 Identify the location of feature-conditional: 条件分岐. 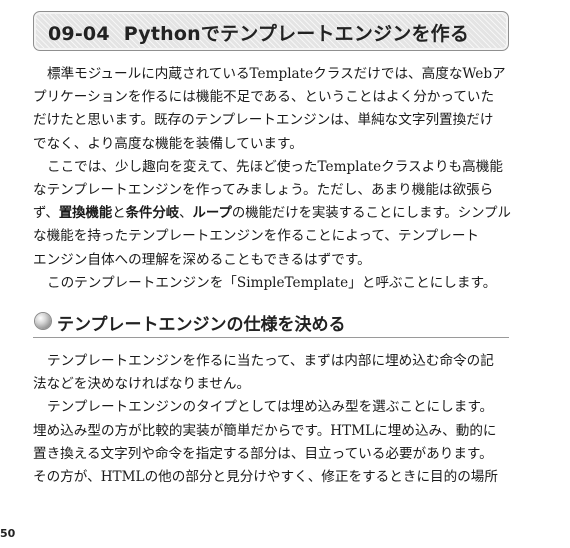
(152, 213).